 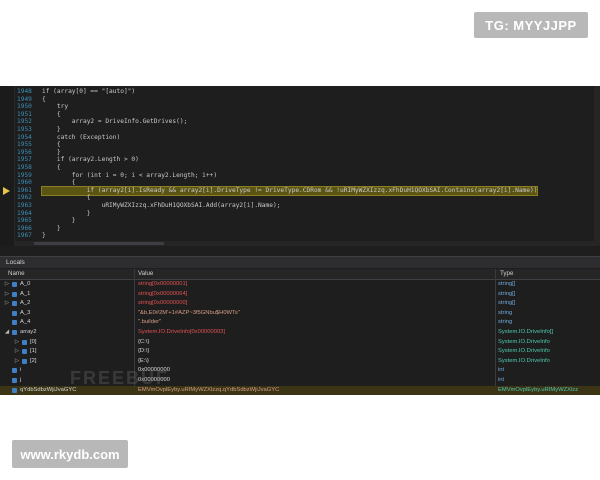 What do you see at coordinates (300, 314) in the screenshot?
I see `locals-row: A_3 "&b,E0#2M'+1#AZP~3f5GNbu$H0WTs" string` at bounding box center [300, 314].